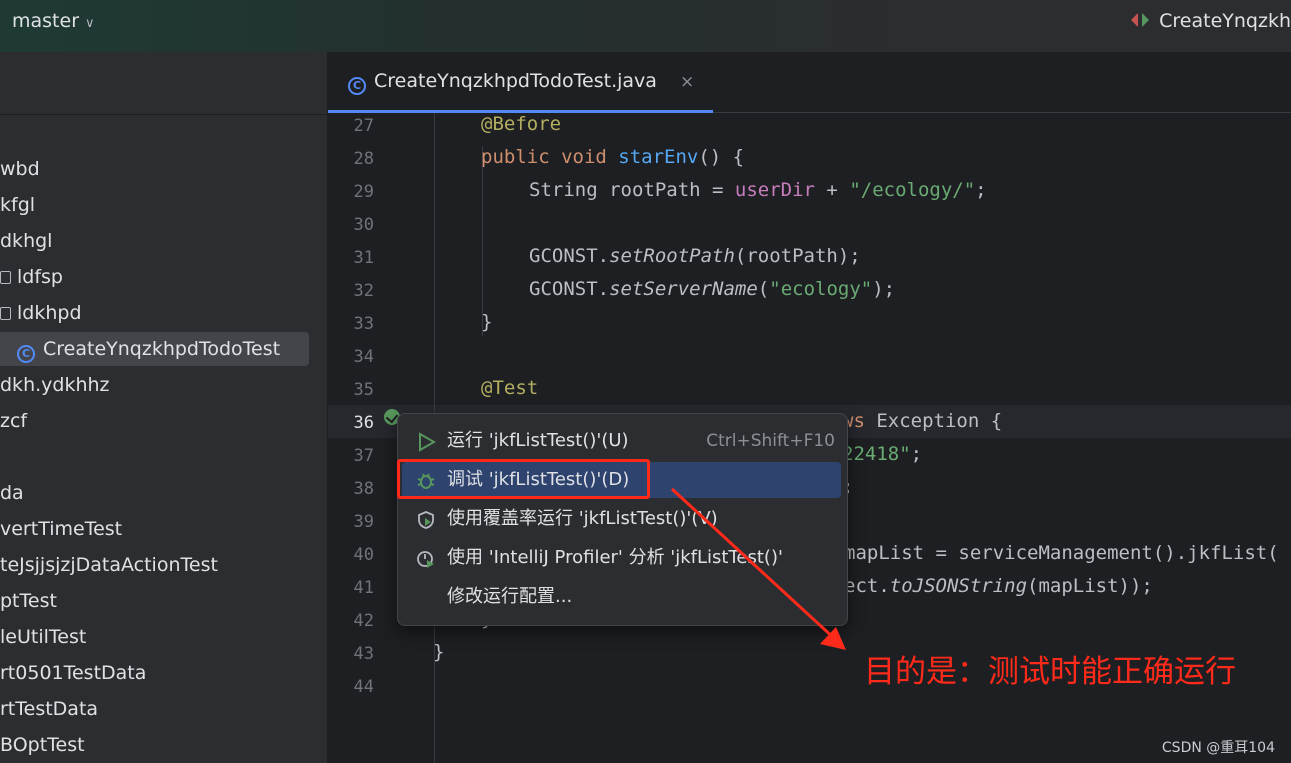 This screenshot has height=763, width=1291. I want to click on annotation-text: 目的是：测试时能正确运行, so click(1050, 672).